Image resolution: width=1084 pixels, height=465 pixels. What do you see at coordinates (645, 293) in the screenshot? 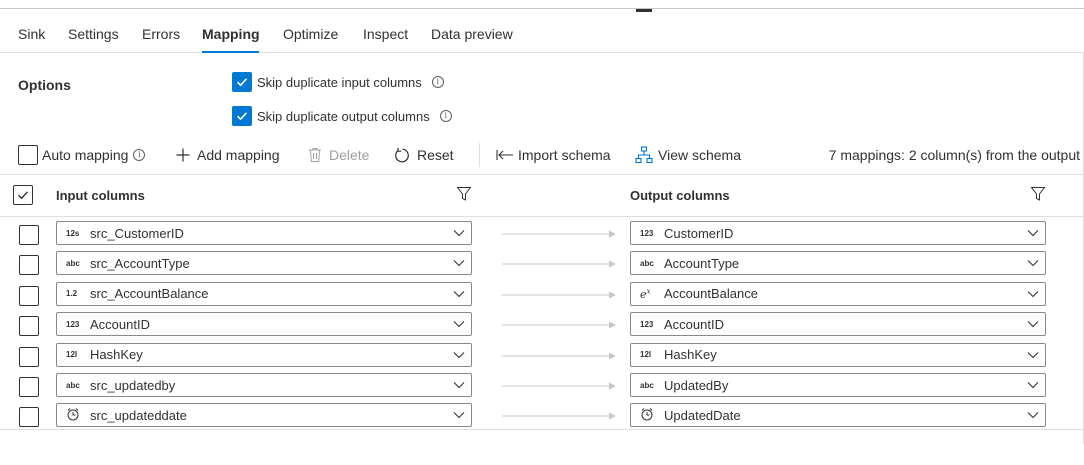
I see `data-type-icon: ex` at bounding box center [645, 293].